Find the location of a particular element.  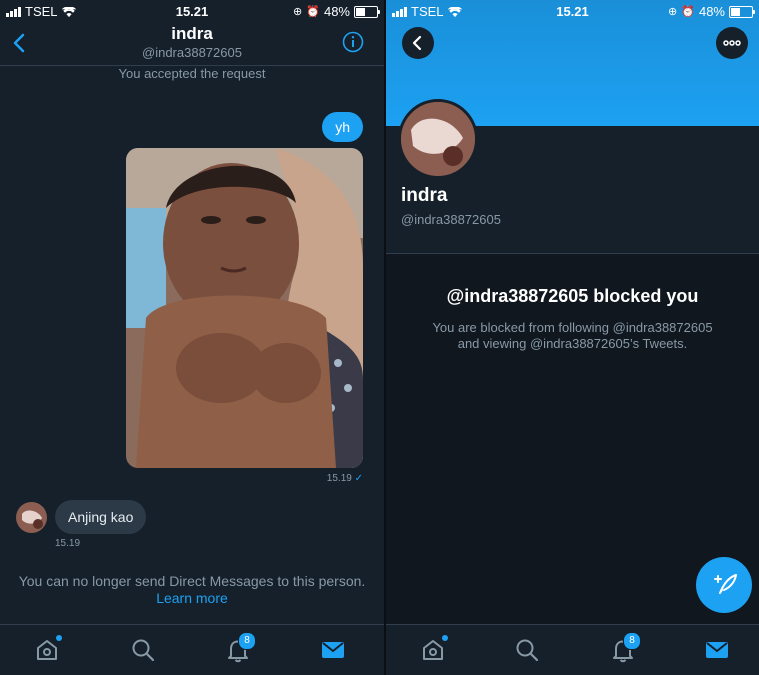

compose-tweet-button is located at coordinates (724, 585).